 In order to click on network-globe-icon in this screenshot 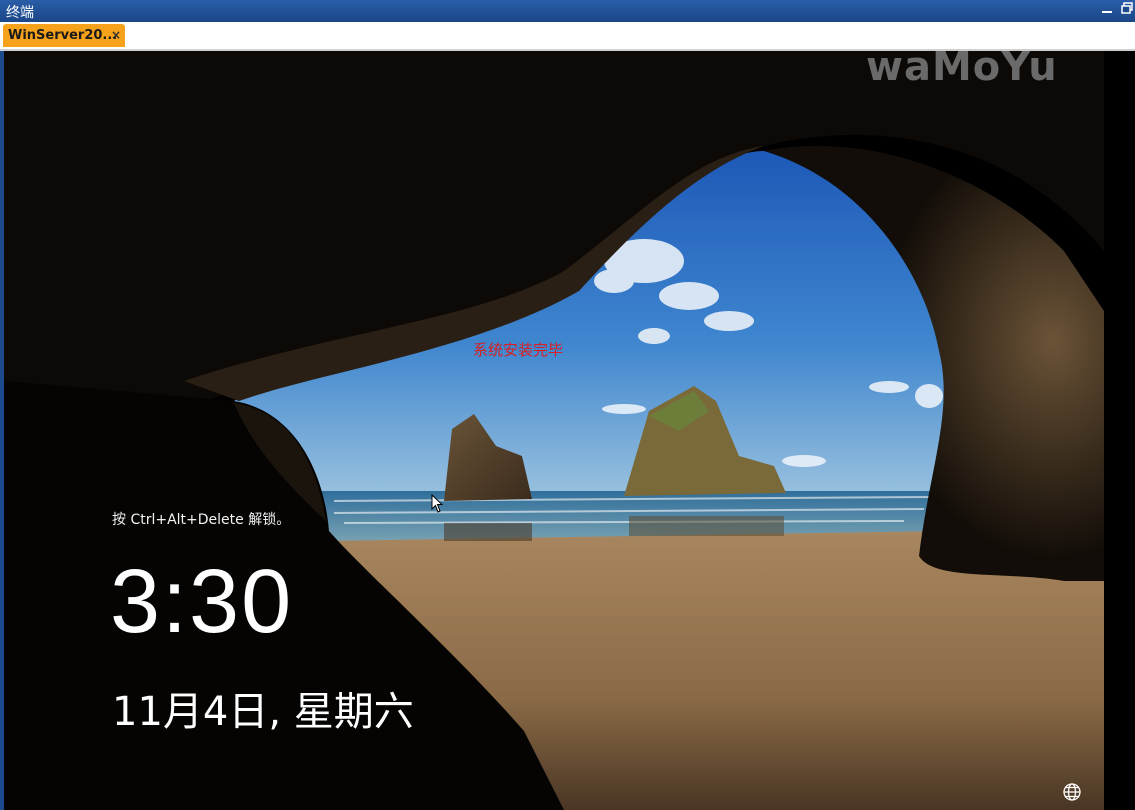, I will do `click(1072, 792)`.